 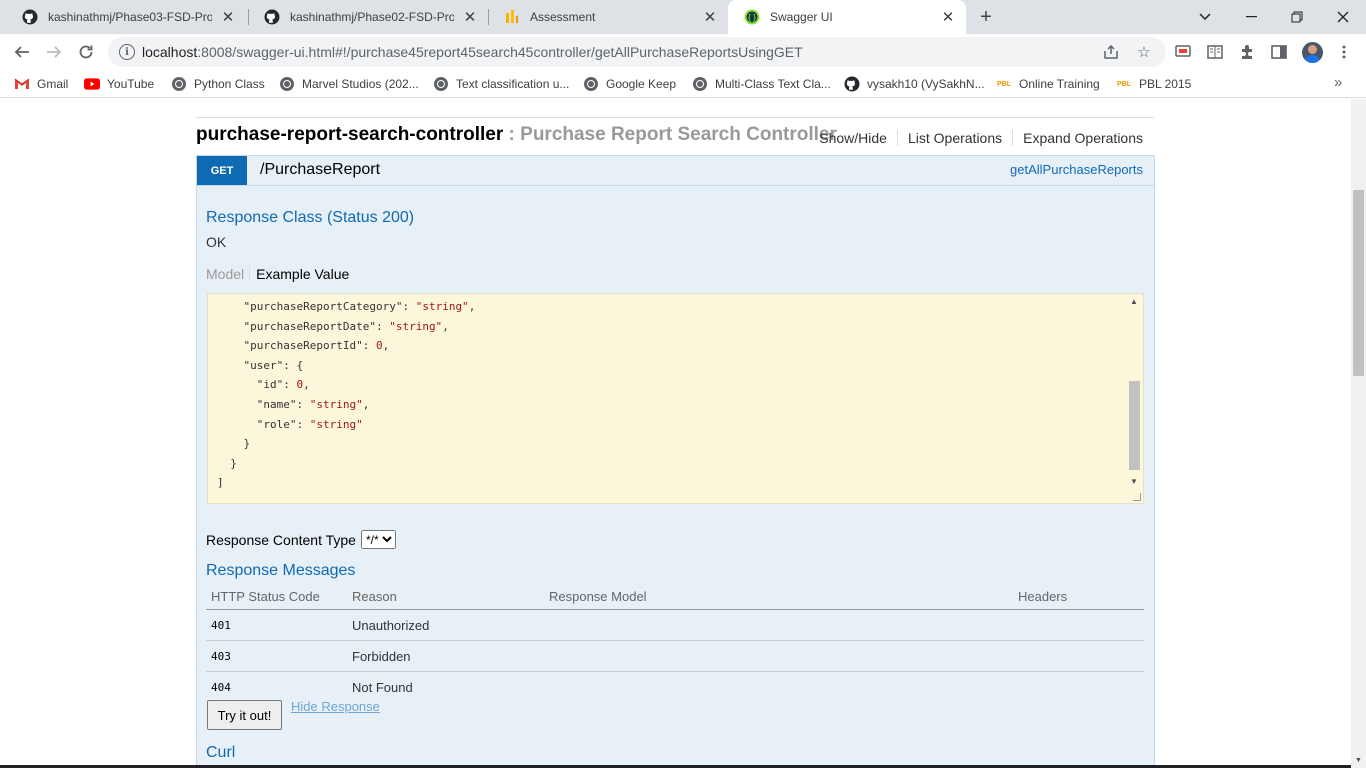 I want to click on bookmark-label: Python Class, so click(x=229, y=84).